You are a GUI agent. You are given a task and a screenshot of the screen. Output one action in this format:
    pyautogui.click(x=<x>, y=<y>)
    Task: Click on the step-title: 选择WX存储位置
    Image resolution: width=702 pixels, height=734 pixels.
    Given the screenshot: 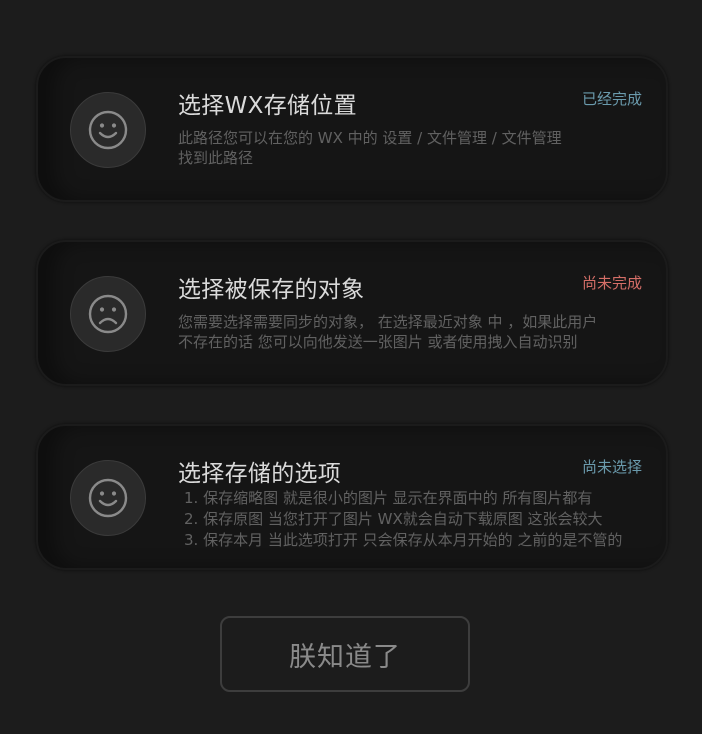 What is the action you would take?
    pyautogui.click(x=267, y=106)
    